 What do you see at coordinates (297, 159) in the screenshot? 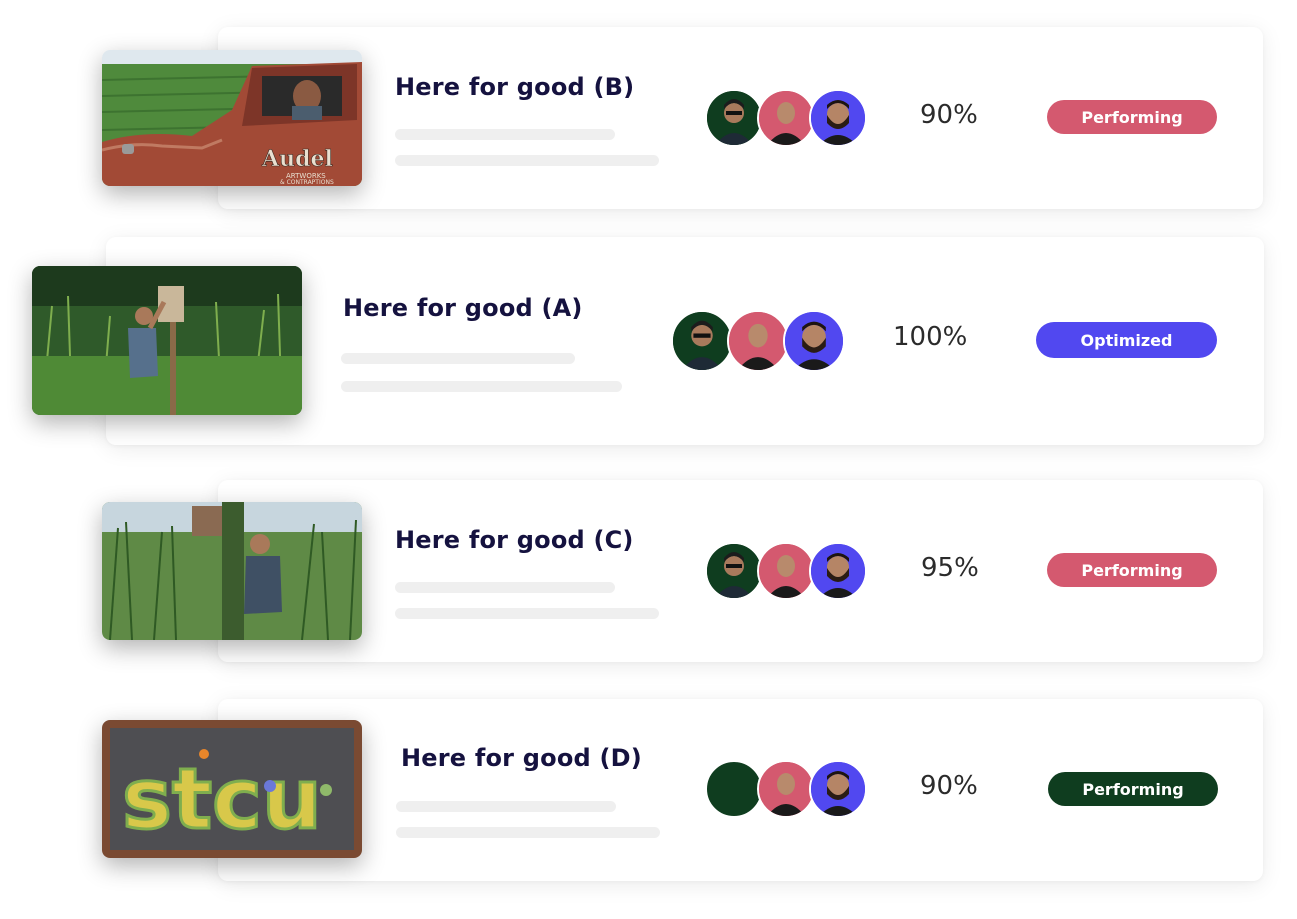
I see `svg-text: Audel` at bounding box center [297, 159].